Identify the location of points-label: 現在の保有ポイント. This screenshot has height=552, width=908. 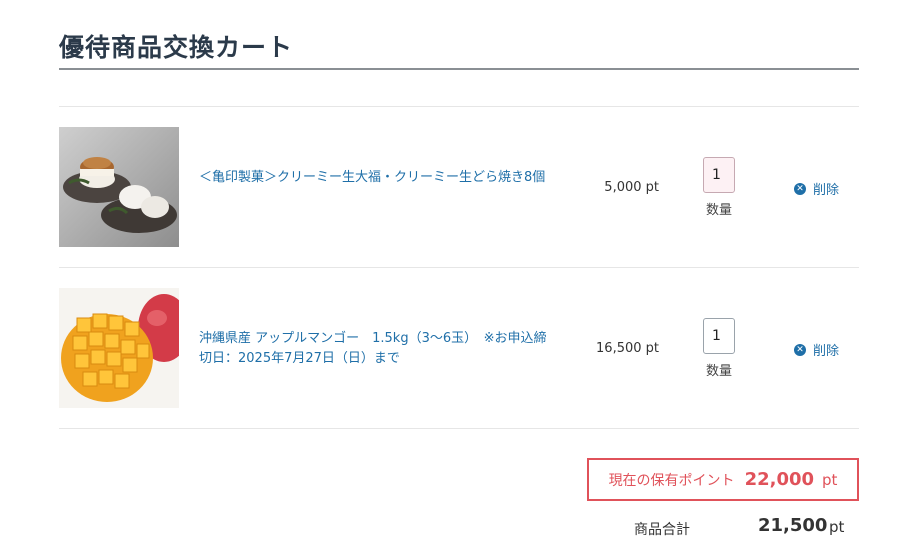
(671, 480).